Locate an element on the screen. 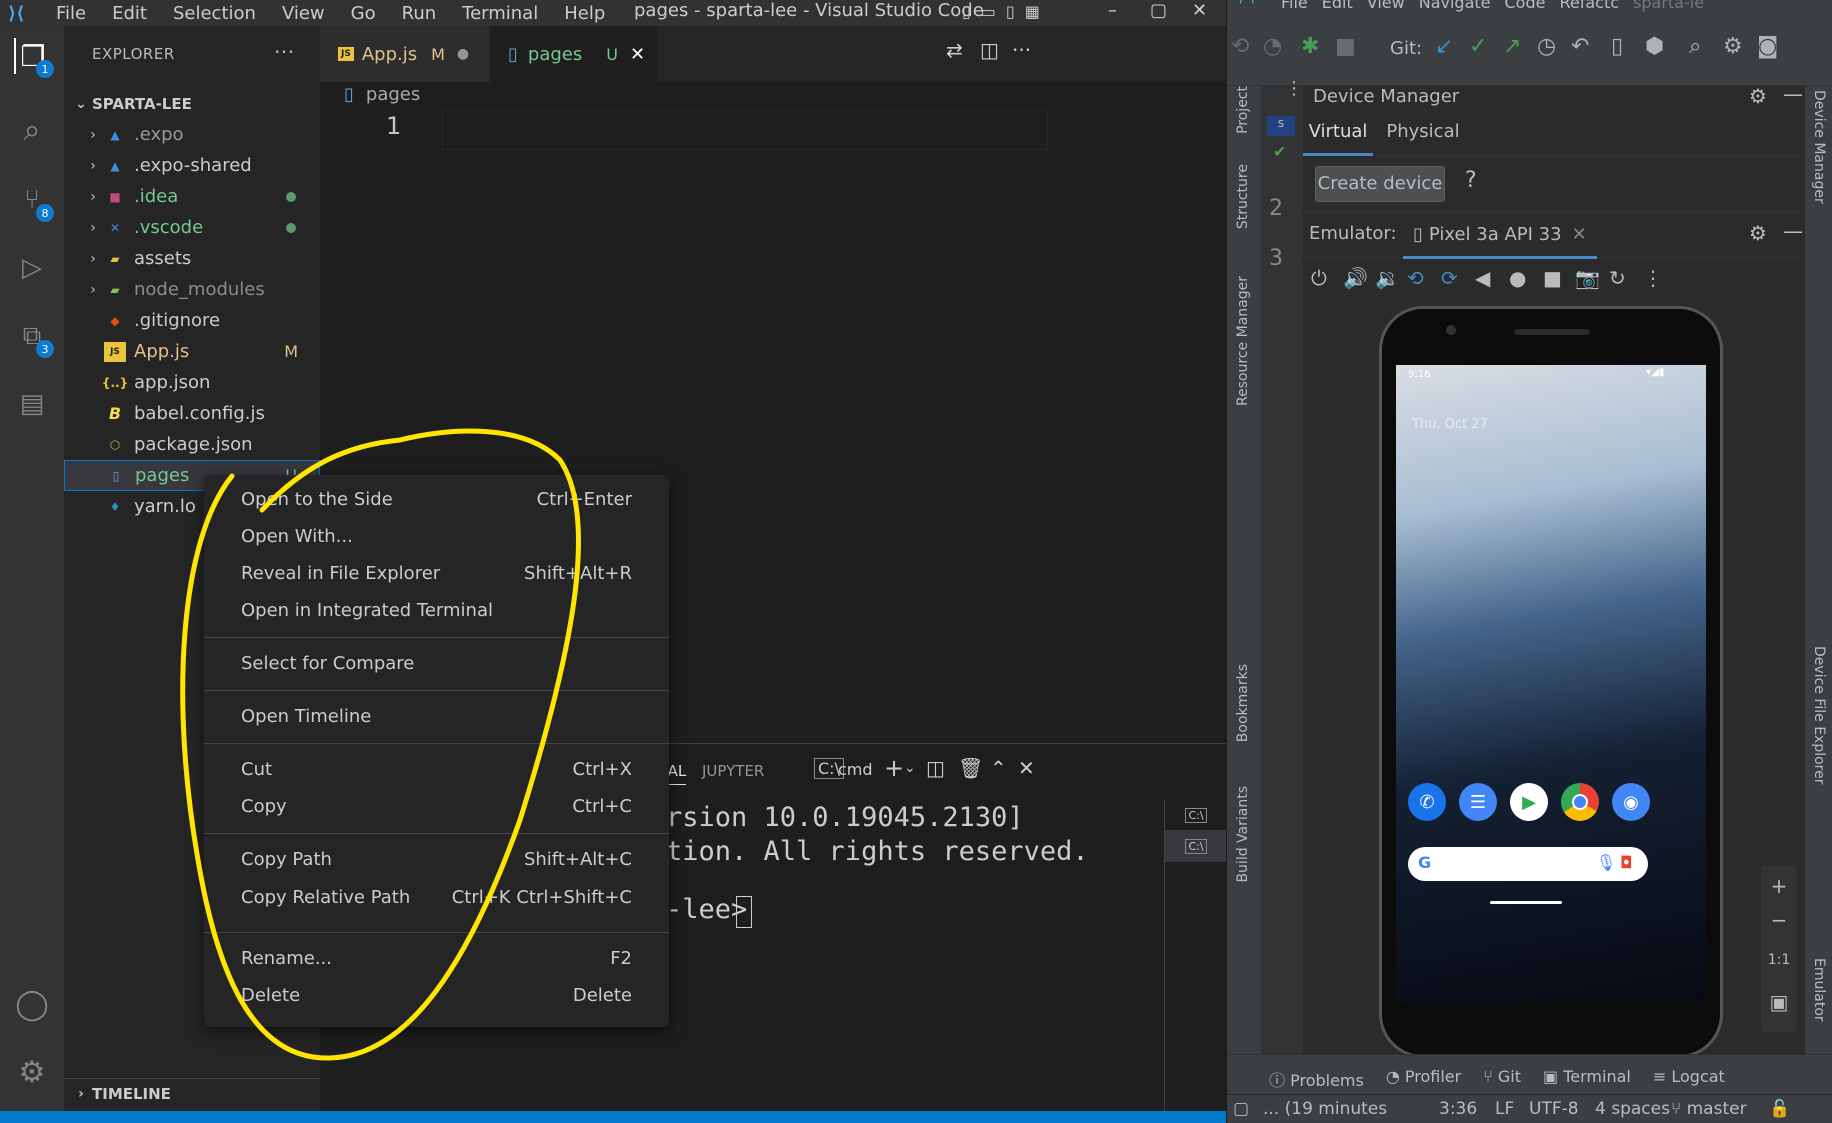 This screenshot has width=1832, height=1123. maximize-button: ▢ is located at coordinates (1158, 10).